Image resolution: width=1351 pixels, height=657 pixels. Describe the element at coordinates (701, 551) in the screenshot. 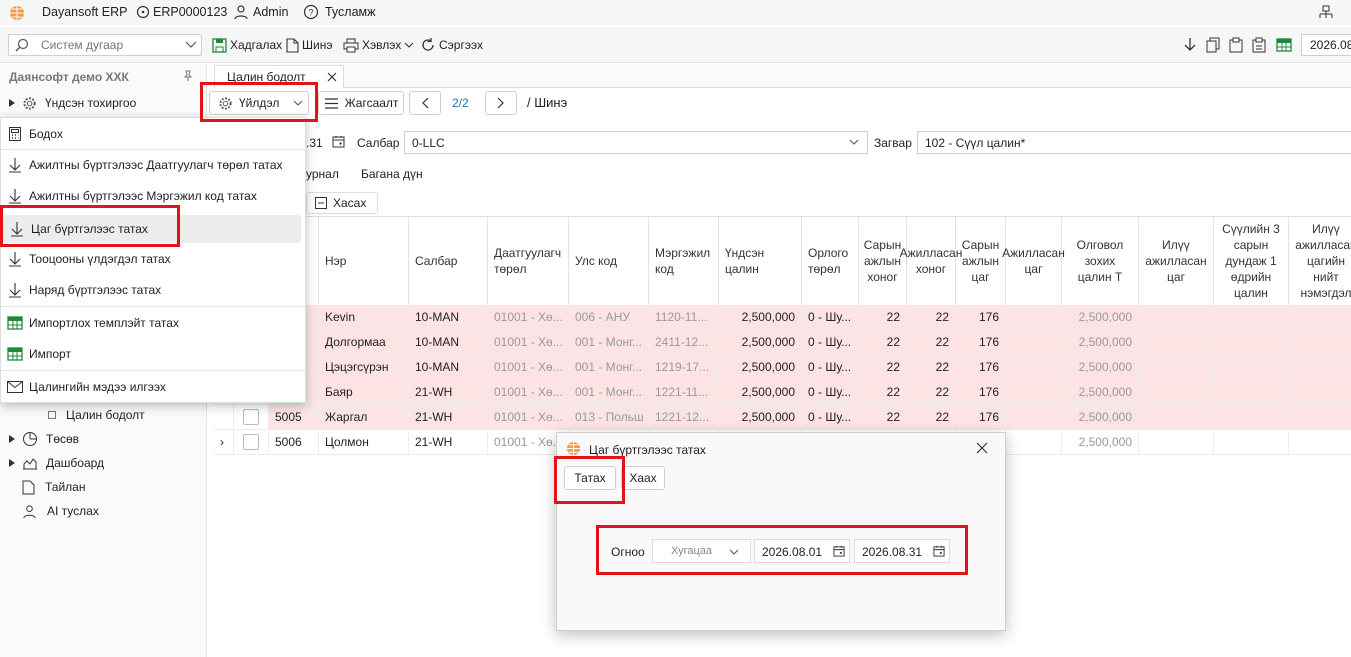

I see `period-select: Хугацаа` at that location.